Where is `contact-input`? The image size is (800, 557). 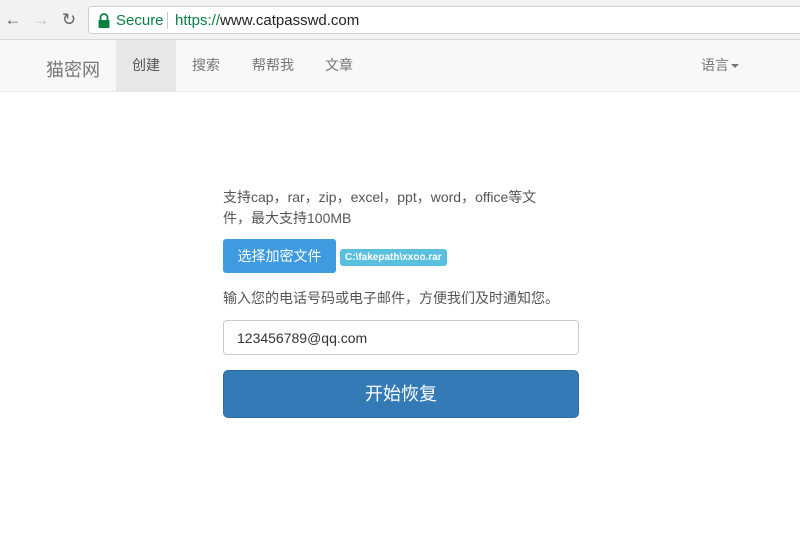 contact-input is located at coordinates (401, 337).